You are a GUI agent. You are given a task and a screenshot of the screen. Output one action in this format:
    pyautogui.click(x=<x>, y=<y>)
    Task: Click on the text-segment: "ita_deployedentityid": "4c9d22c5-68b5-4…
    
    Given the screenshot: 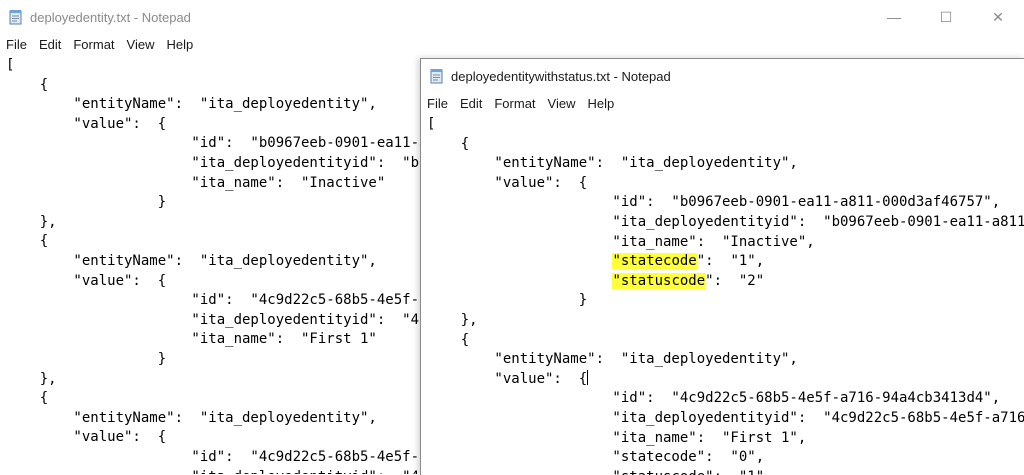 What is the action you would take?
    pyautogui.click(x=818, y=418)
    